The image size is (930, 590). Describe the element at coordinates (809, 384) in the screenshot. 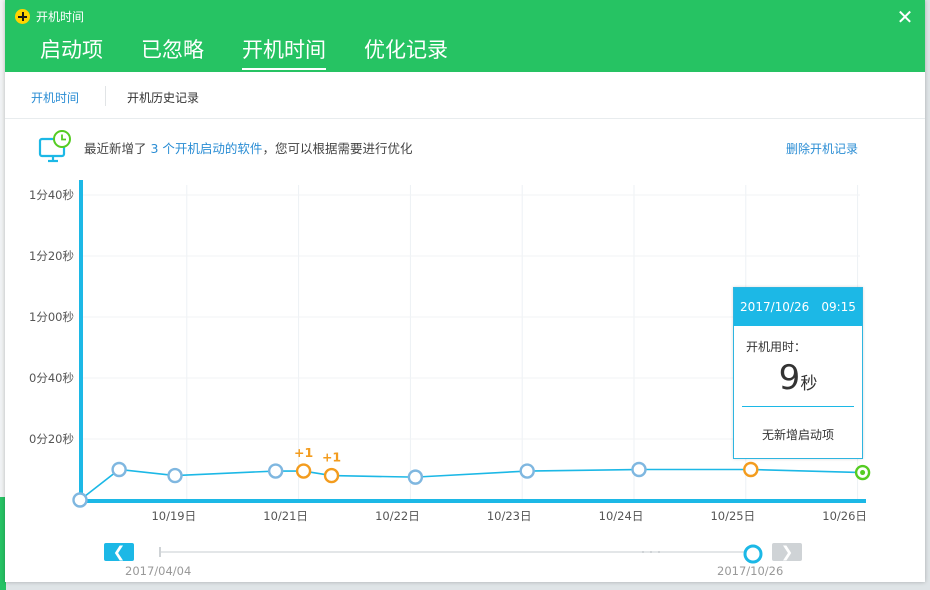

I see `tooltip-value-unit: 秒` at that location.